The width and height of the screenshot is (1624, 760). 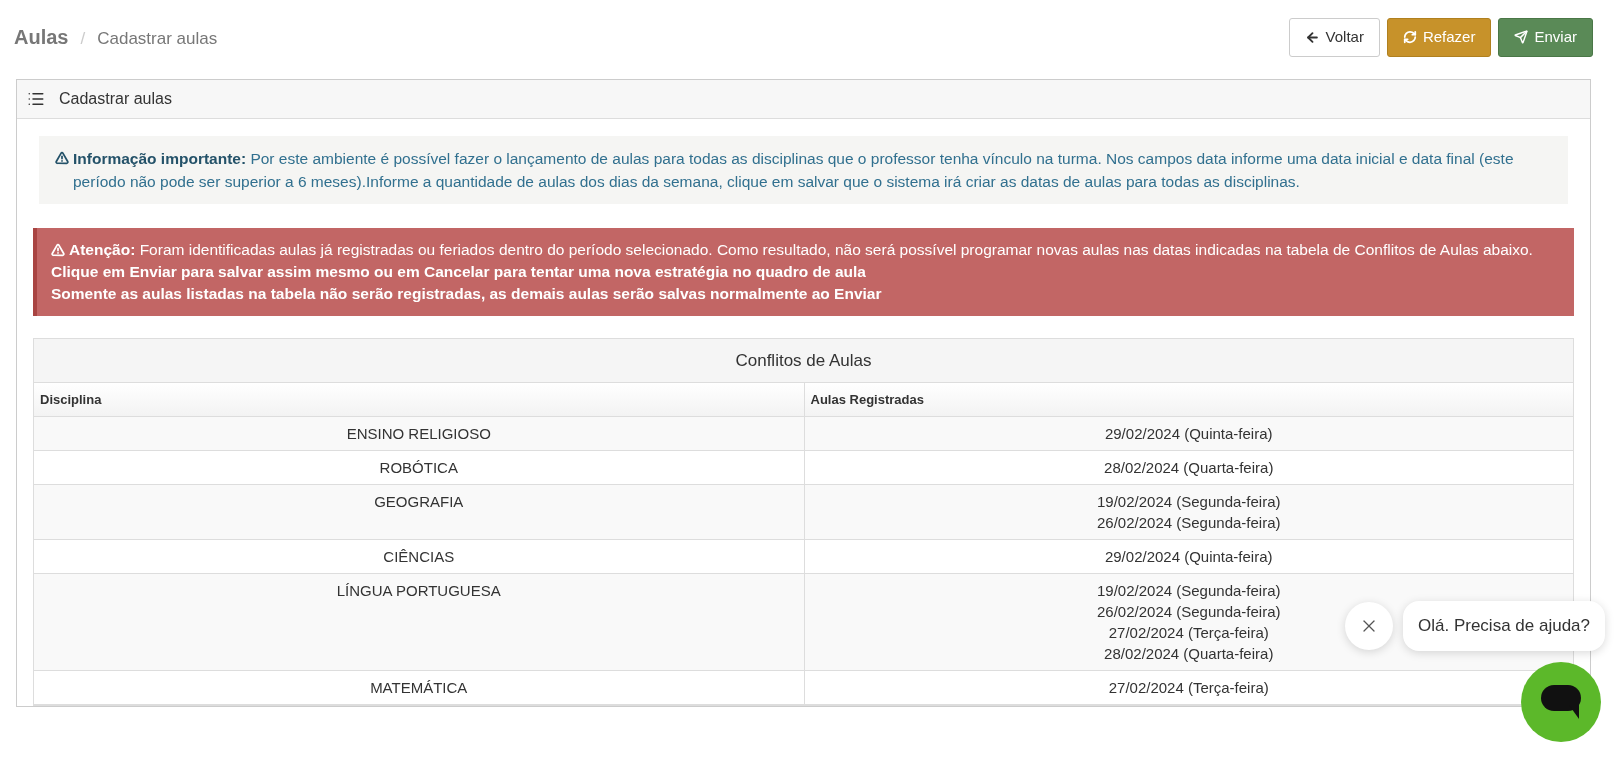 What do you see at coordinates (1188, 399) in the screenshot?
I see `column-header: Aulas Registradas` at bounding box center [1188, 399].